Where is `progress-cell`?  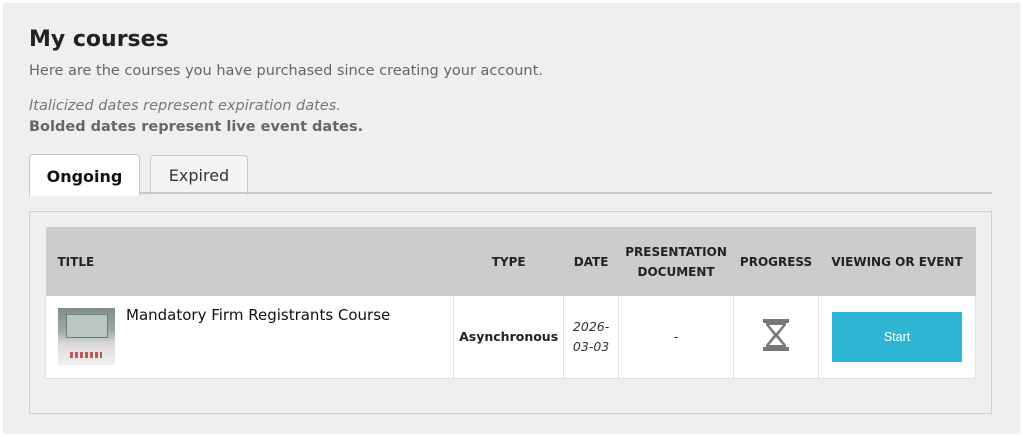
progress-cell is located at coordinates (776, 337).